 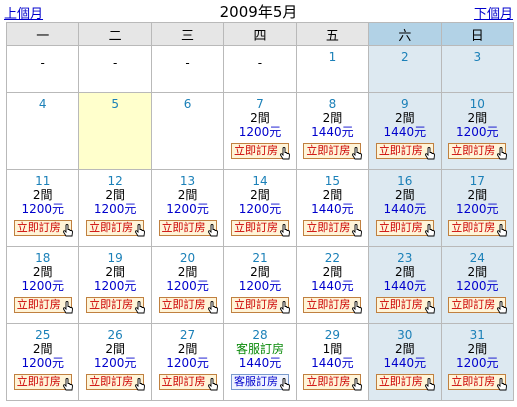 What do you see at coordinates (42, 104) in the screenshot?
I see `day-number: 4` at bounding box center [42, 104].